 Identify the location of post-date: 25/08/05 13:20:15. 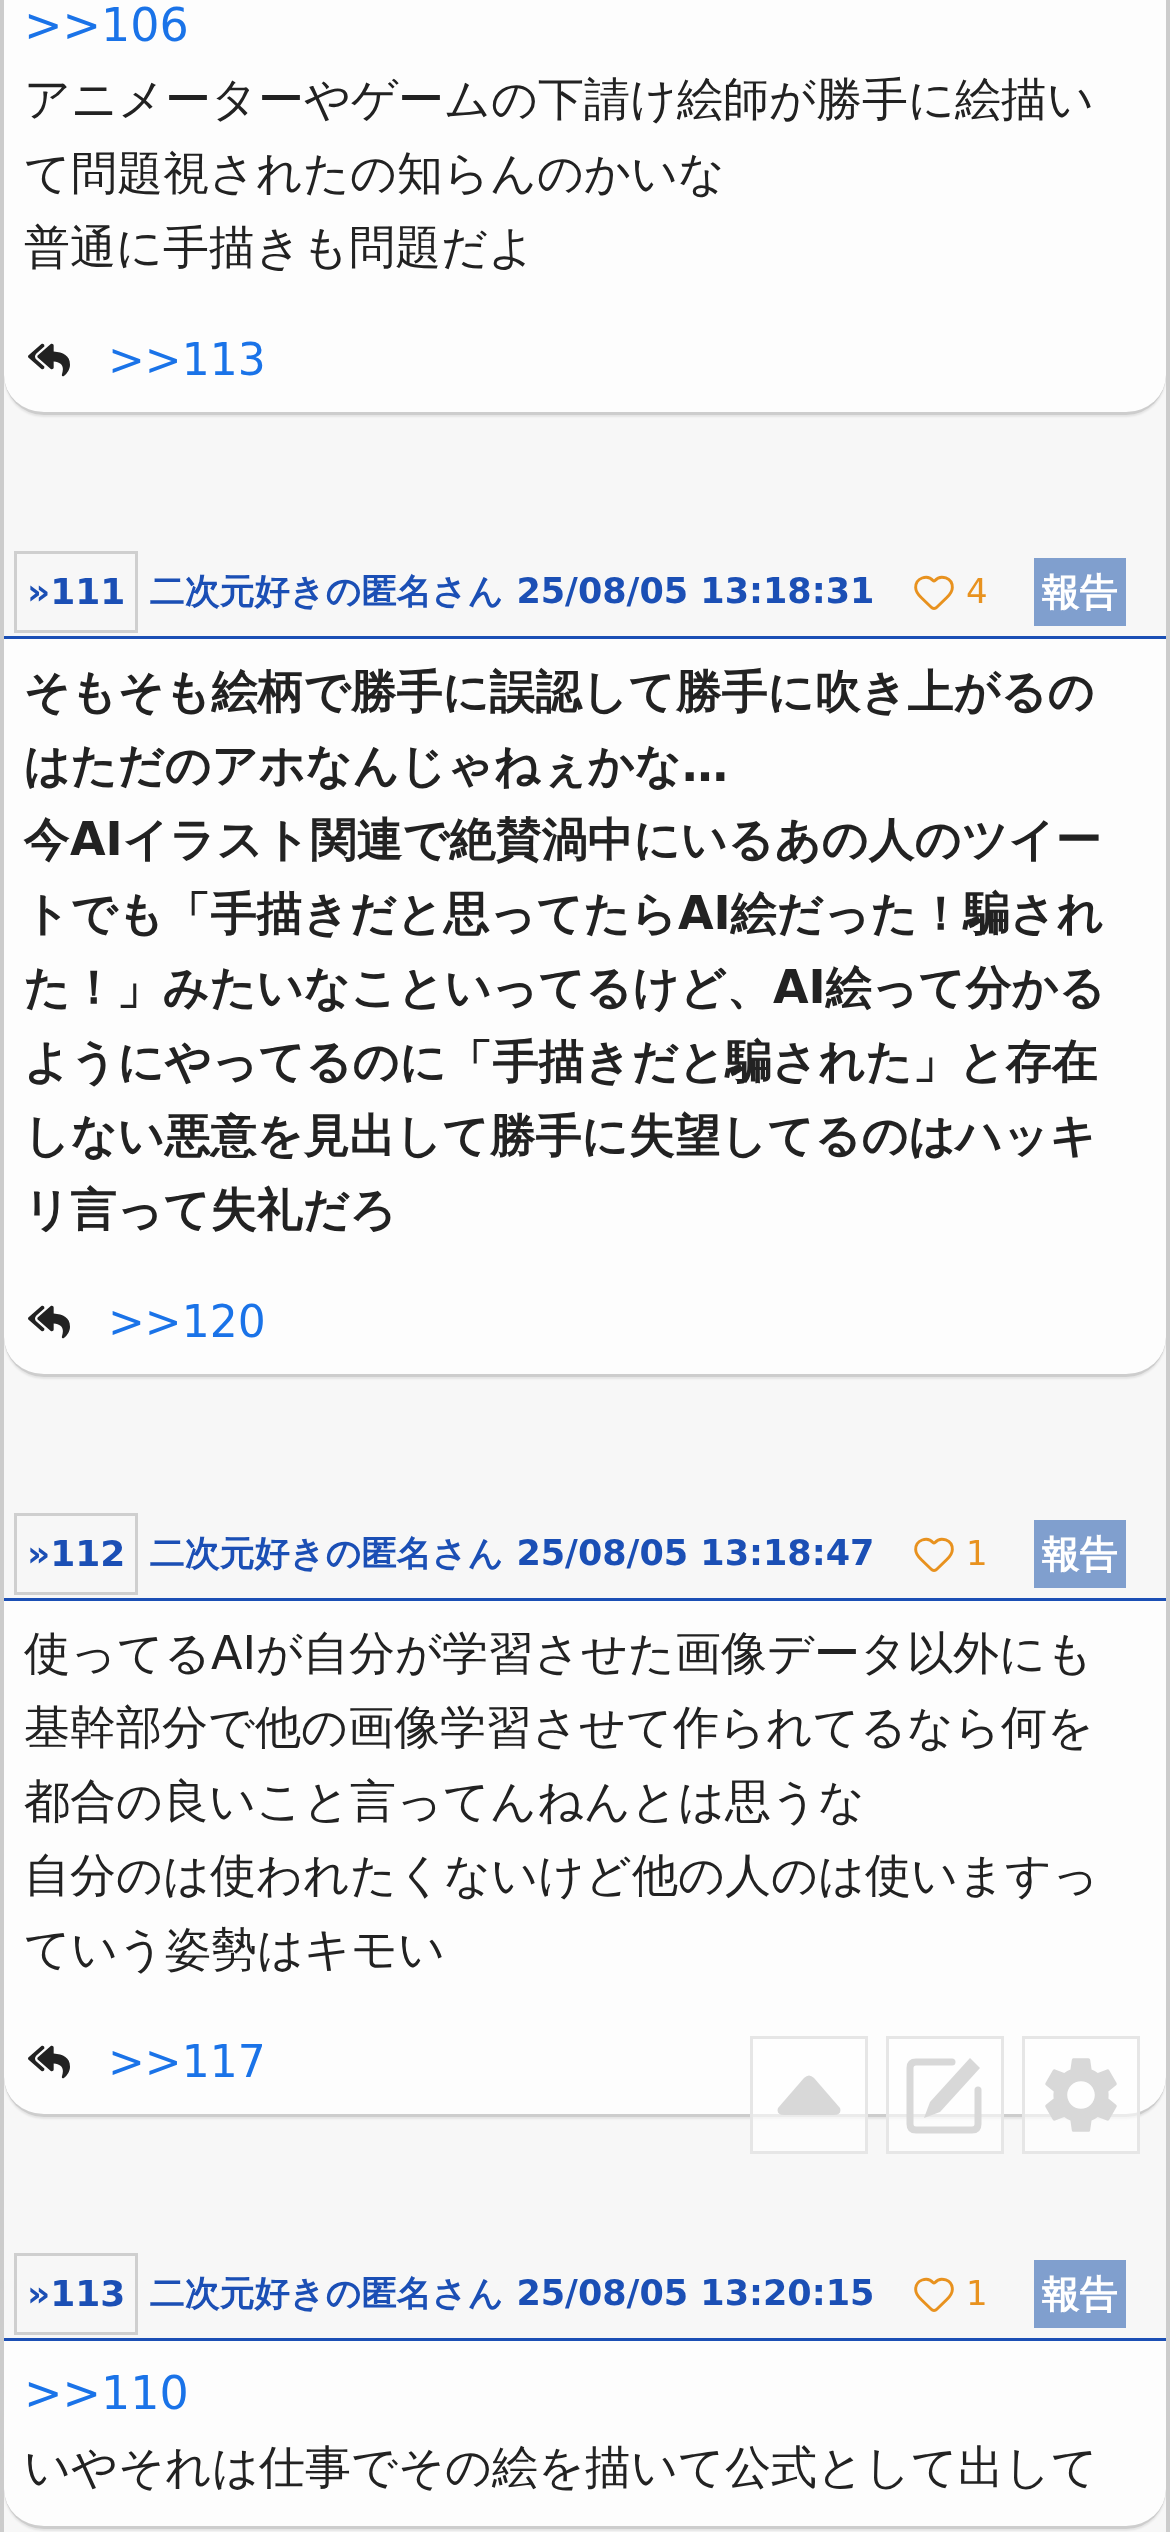
(695, 2294).